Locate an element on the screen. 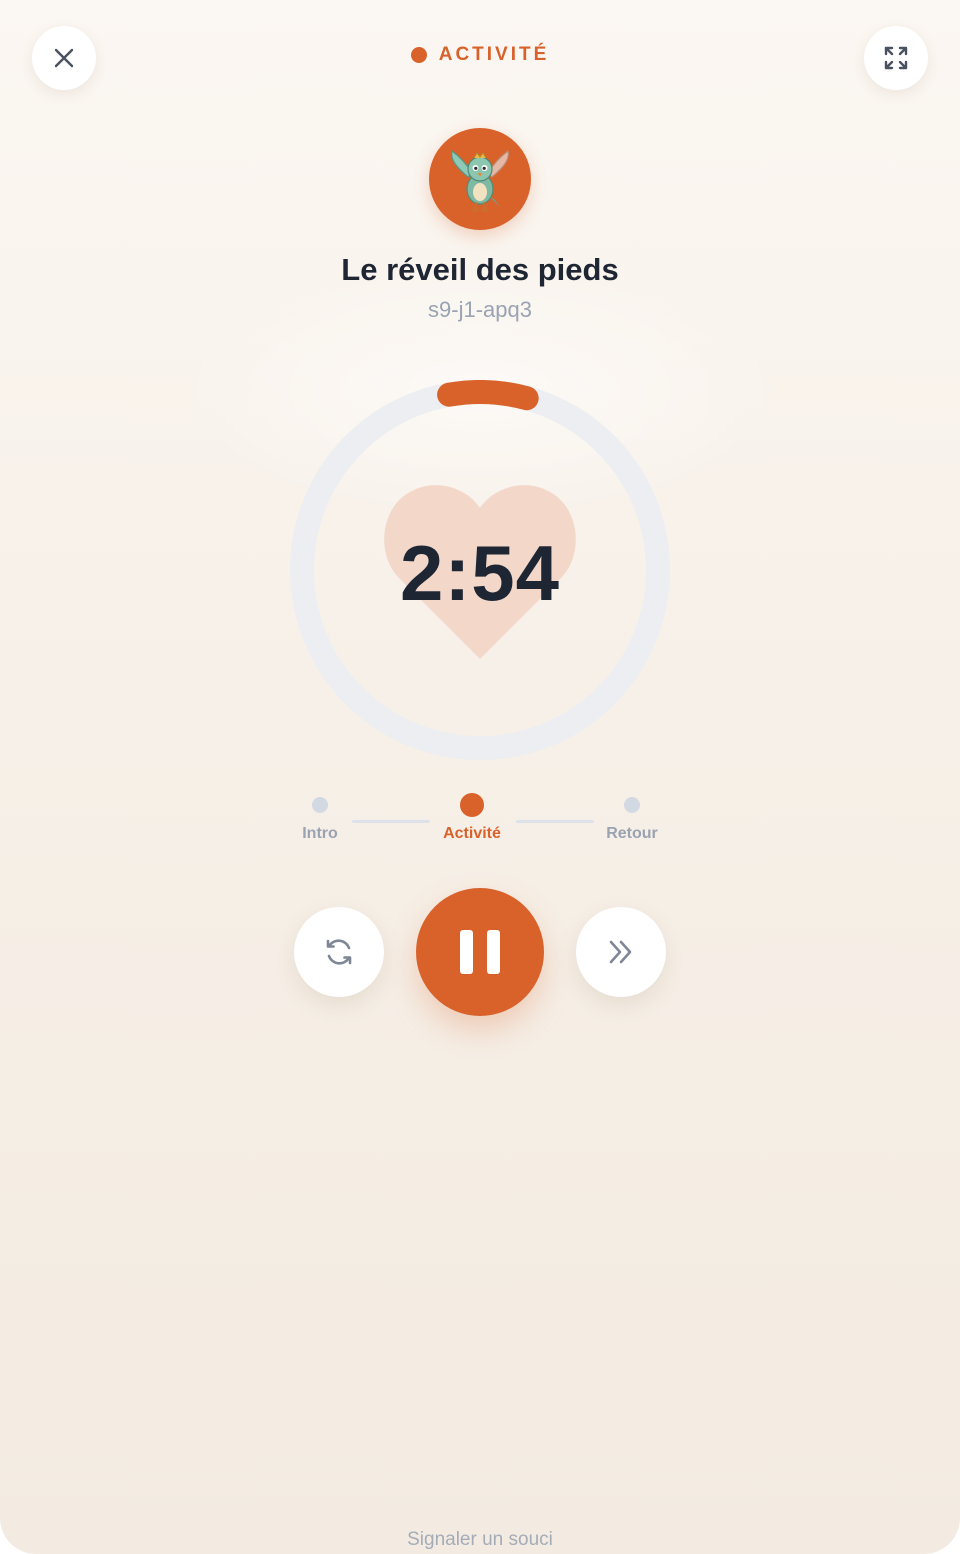  restart-icon is located at coordinates (339, 952).